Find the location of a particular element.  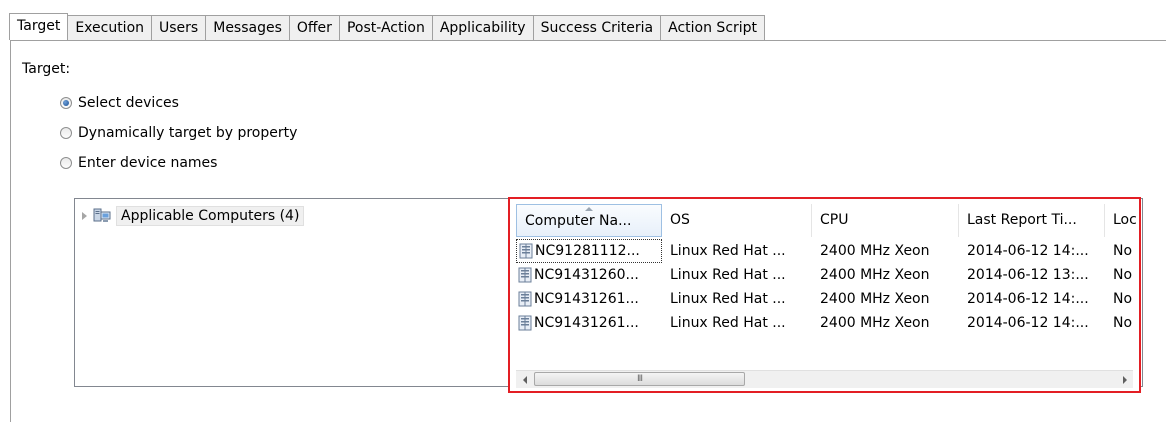

column-header-cpu: CPU is located at coordinates (885, 220).